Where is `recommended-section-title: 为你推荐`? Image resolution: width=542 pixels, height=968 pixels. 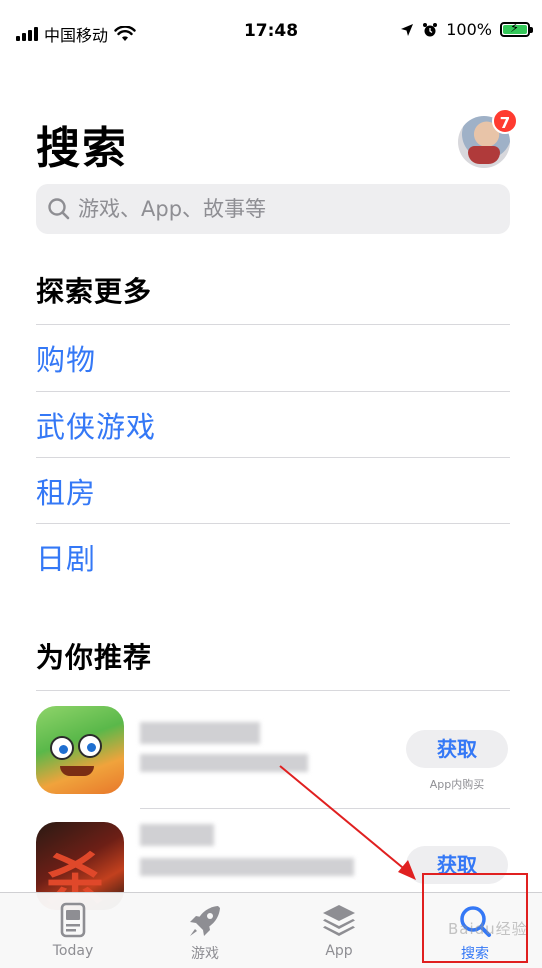
recommended-section-title: 为你推荐 is located at coordinates (94, 657).